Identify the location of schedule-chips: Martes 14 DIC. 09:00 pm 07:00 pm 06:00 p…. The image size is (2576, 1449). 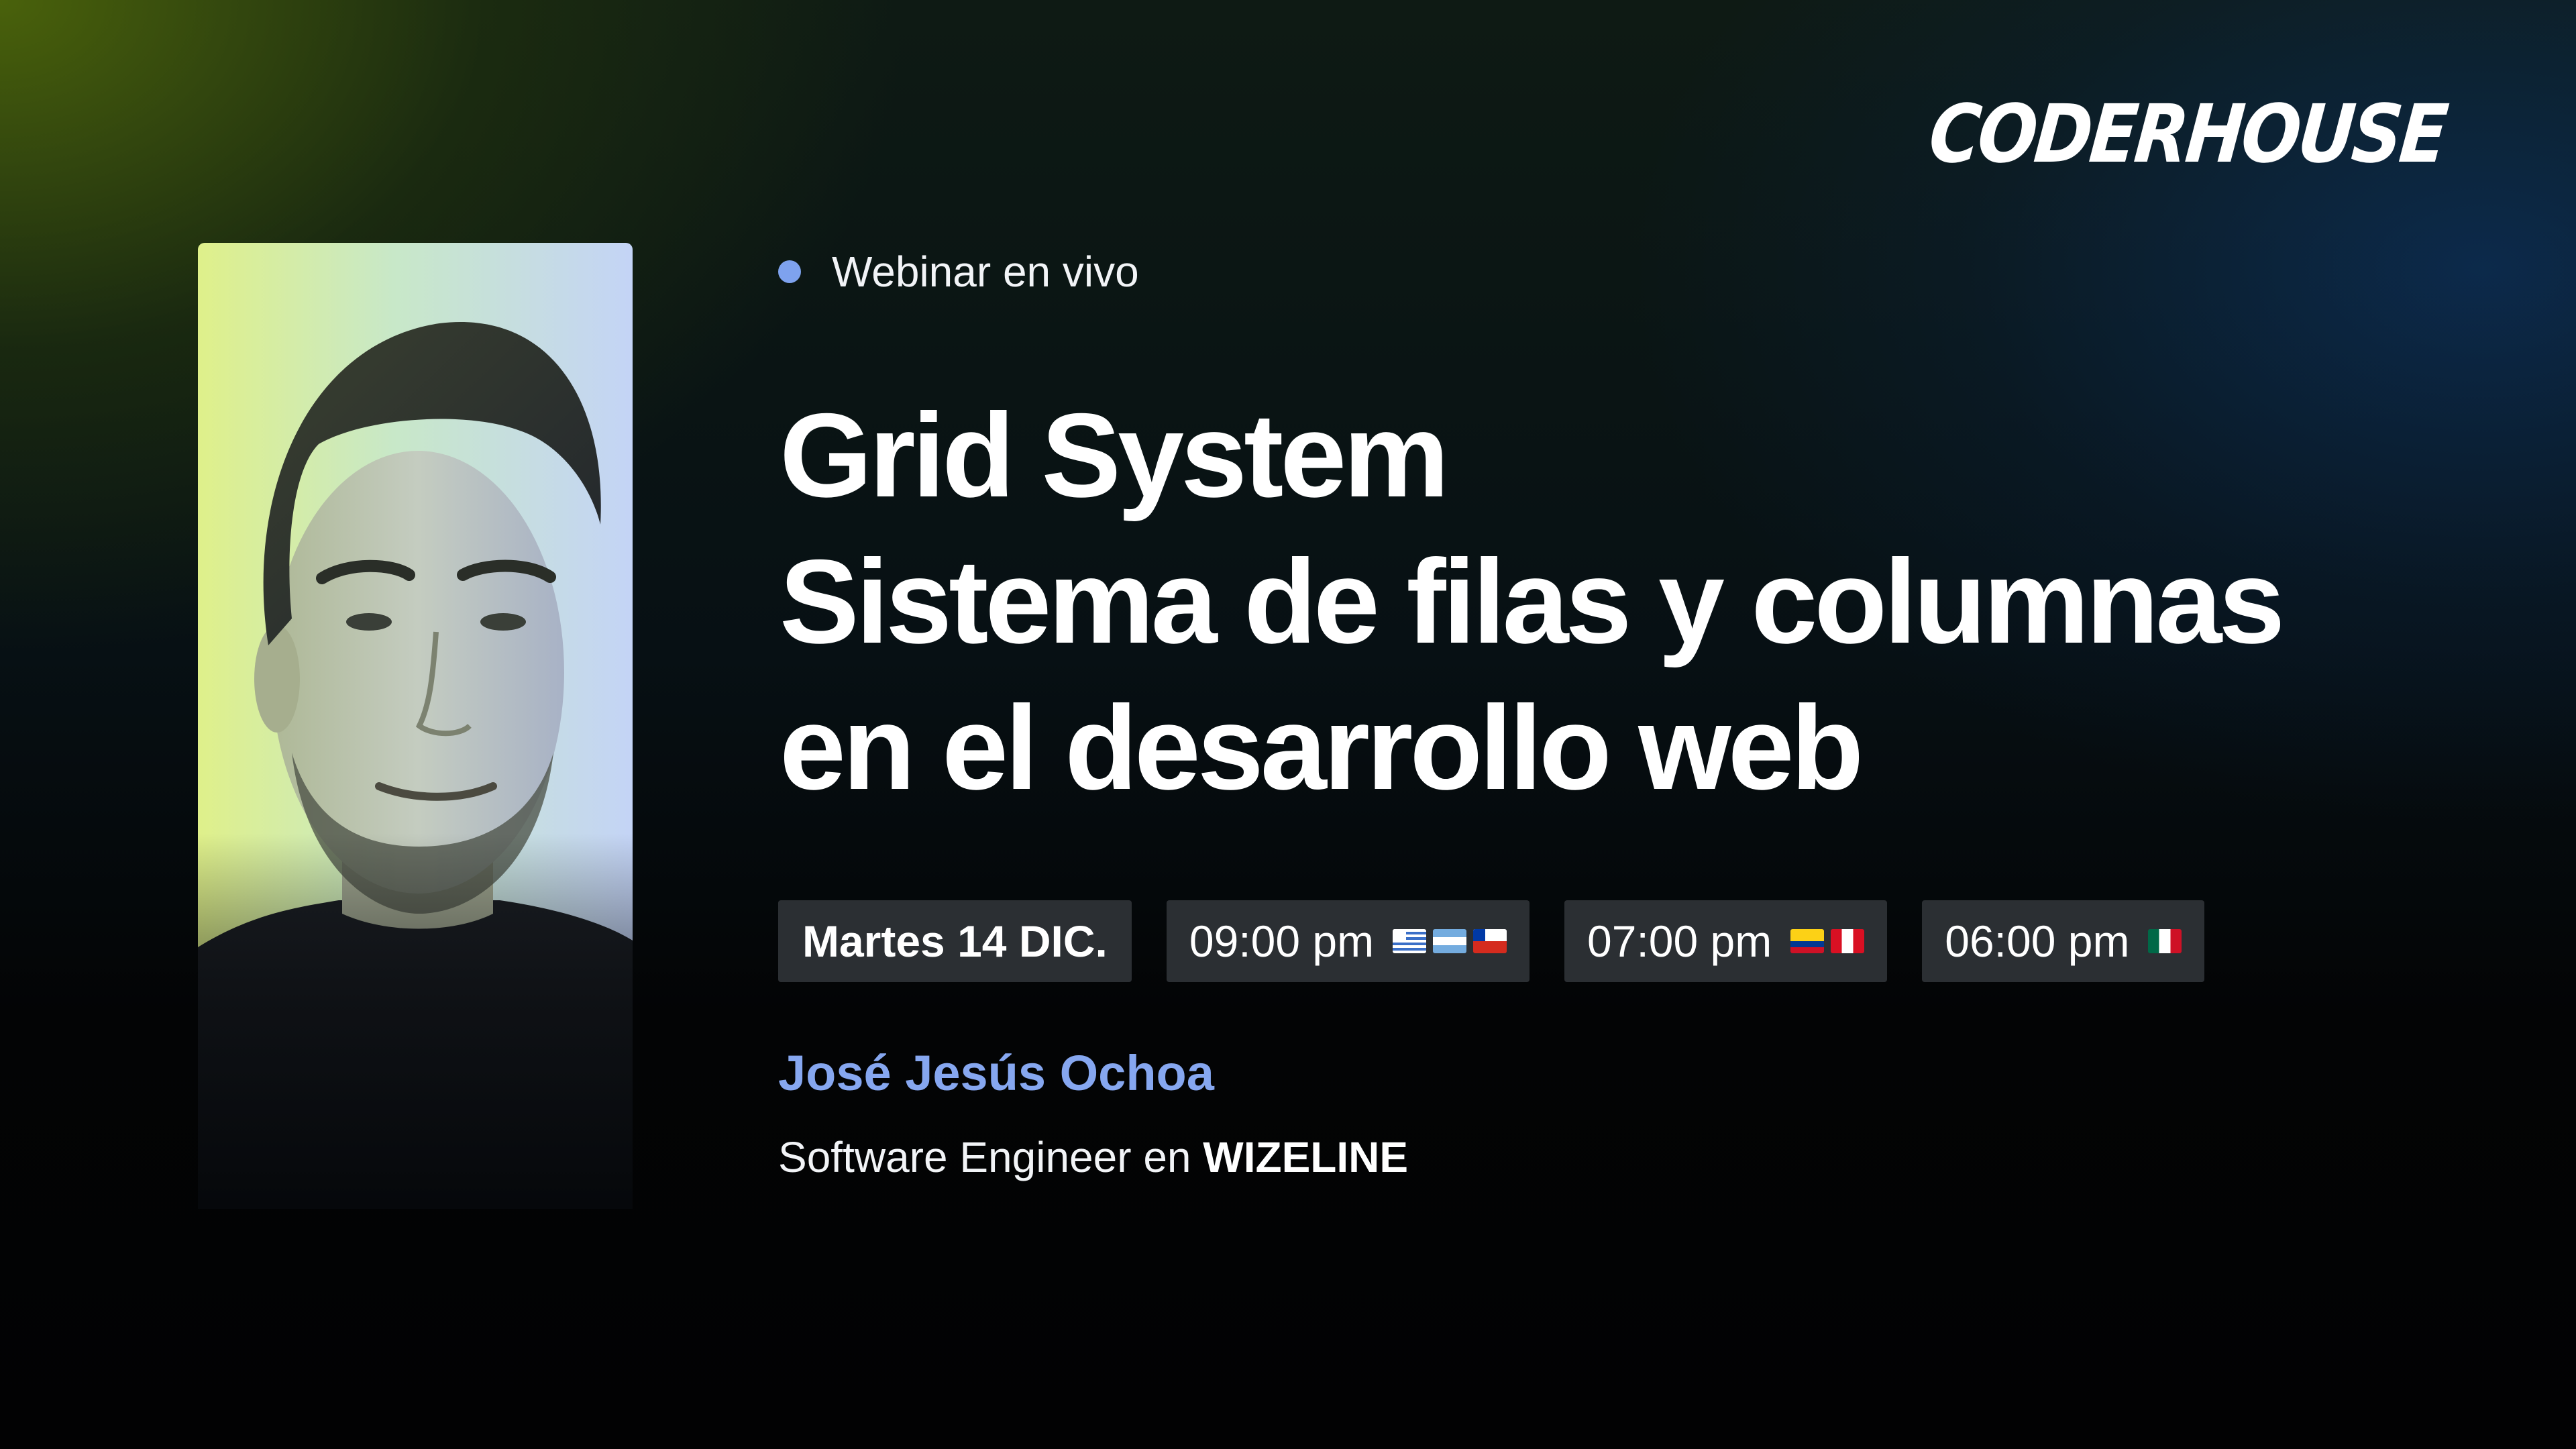
(1491, 941).